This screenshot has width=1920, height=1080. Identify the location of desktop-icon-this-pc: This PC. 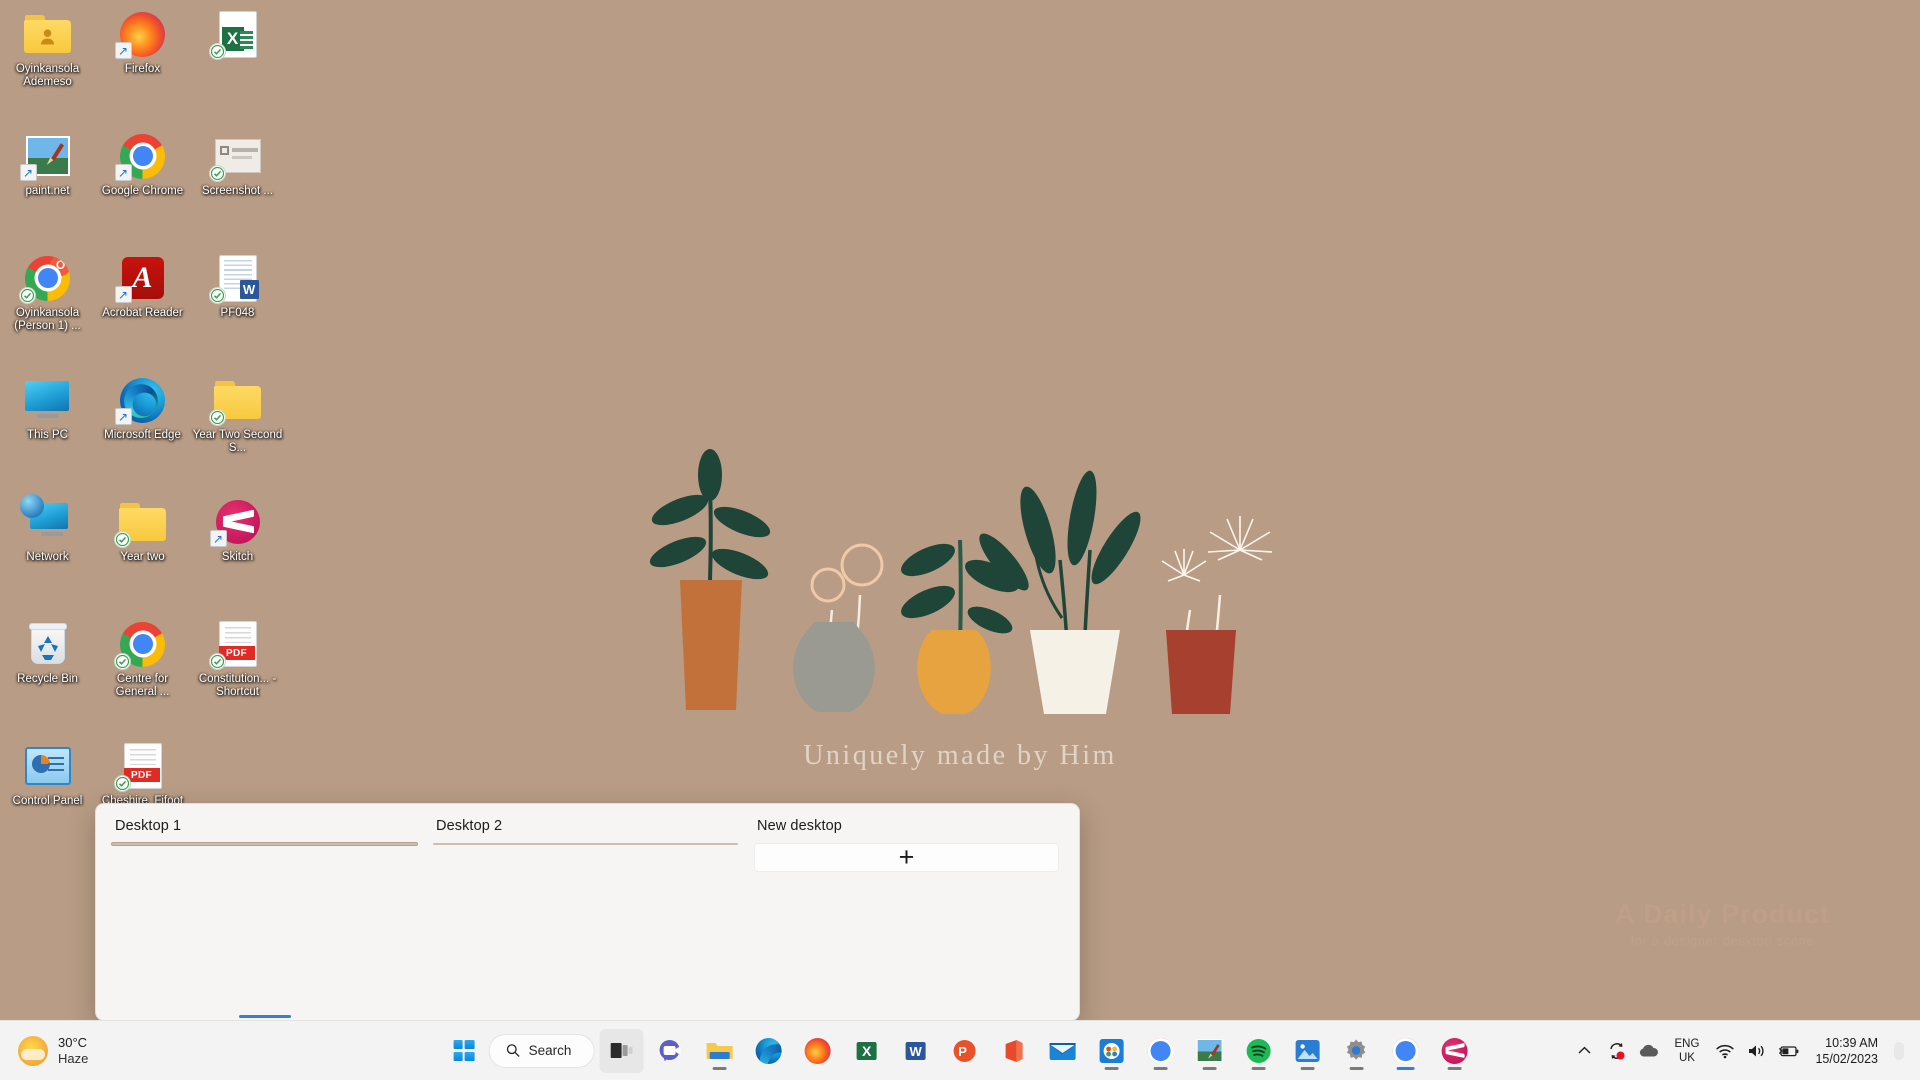
(47, 430).